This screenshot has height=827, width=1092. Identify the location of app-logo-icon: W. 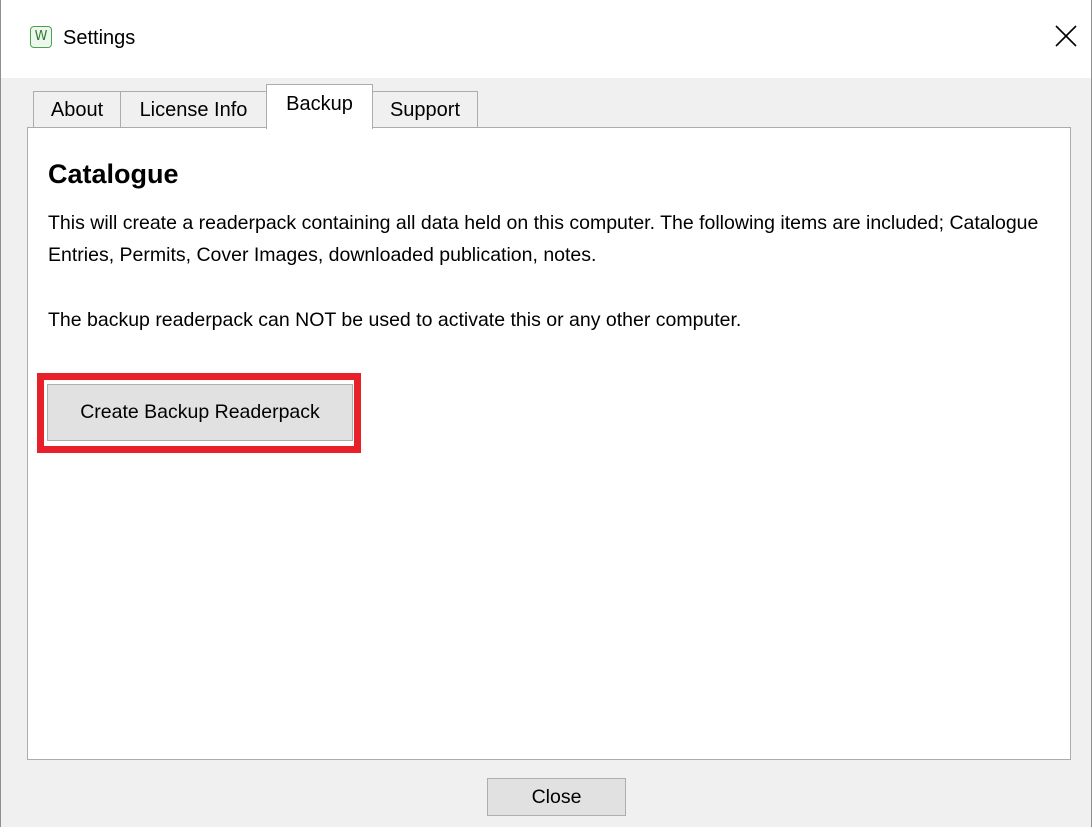
(41, 37).